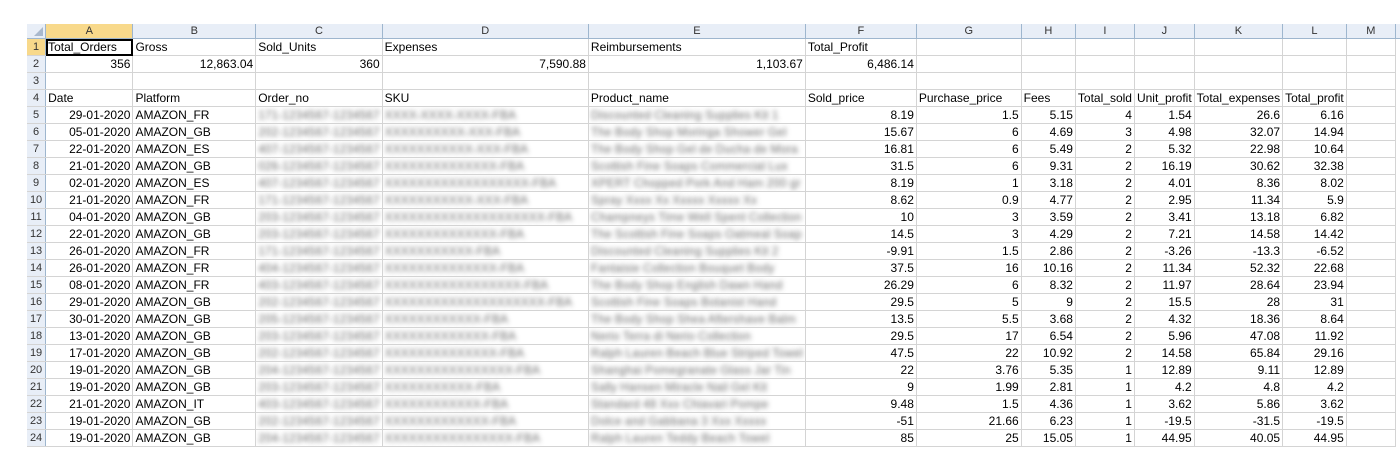 This screenshot has width=1400, height=467. What do you see at coordinates (1239, 251) in the screenshot?
I see `cell: -13.3` at bounding box center [1239, 251].